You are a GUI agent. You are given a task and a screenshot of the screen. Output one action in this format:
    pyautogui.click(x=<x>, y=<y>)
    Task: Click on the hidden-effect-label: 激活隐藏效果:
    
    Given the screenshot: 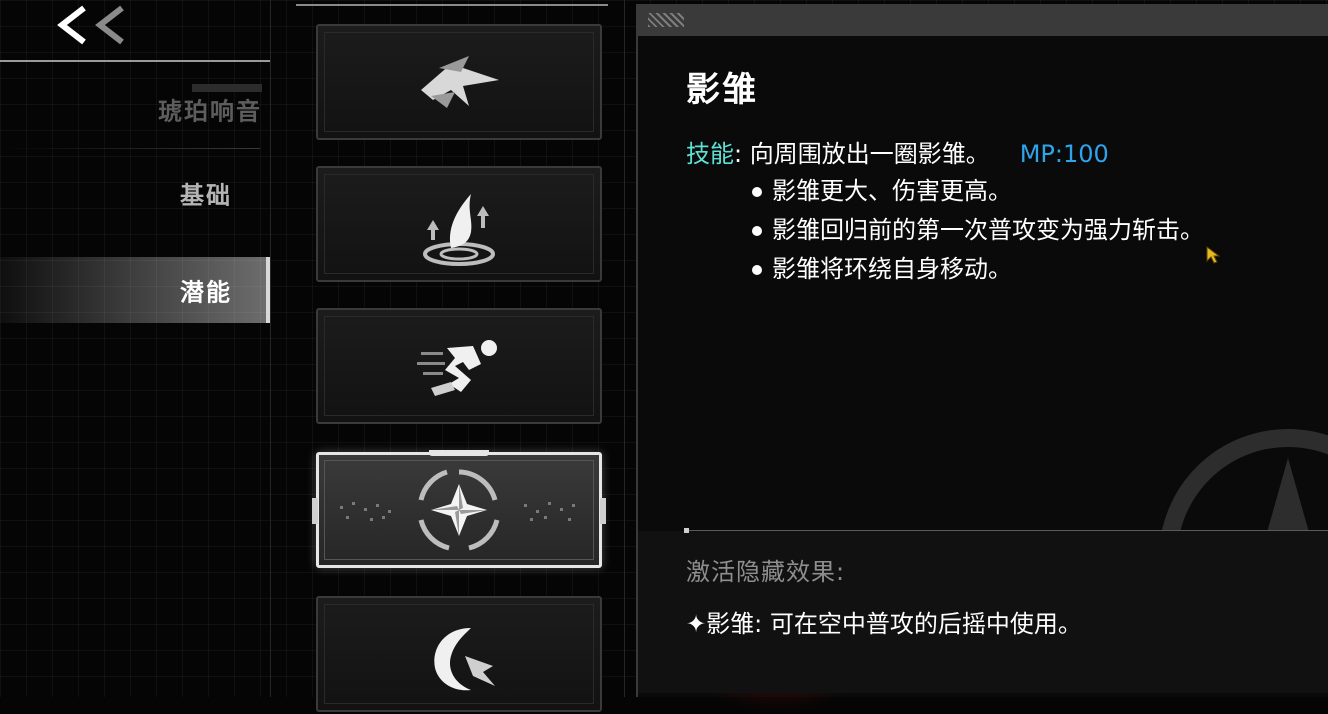 What is the action you would take?
    pyautogui.click(x=766, y=572)
    